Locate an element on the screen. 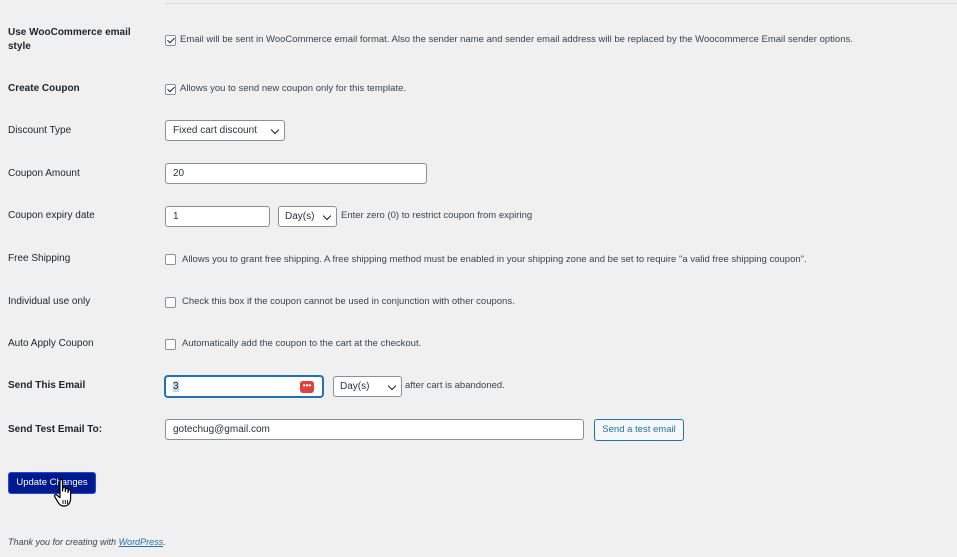 The width and height of the screenshot is (957, 557). coupon-expiry-unit-select: Day(s) is located at coordinates (307, 216).